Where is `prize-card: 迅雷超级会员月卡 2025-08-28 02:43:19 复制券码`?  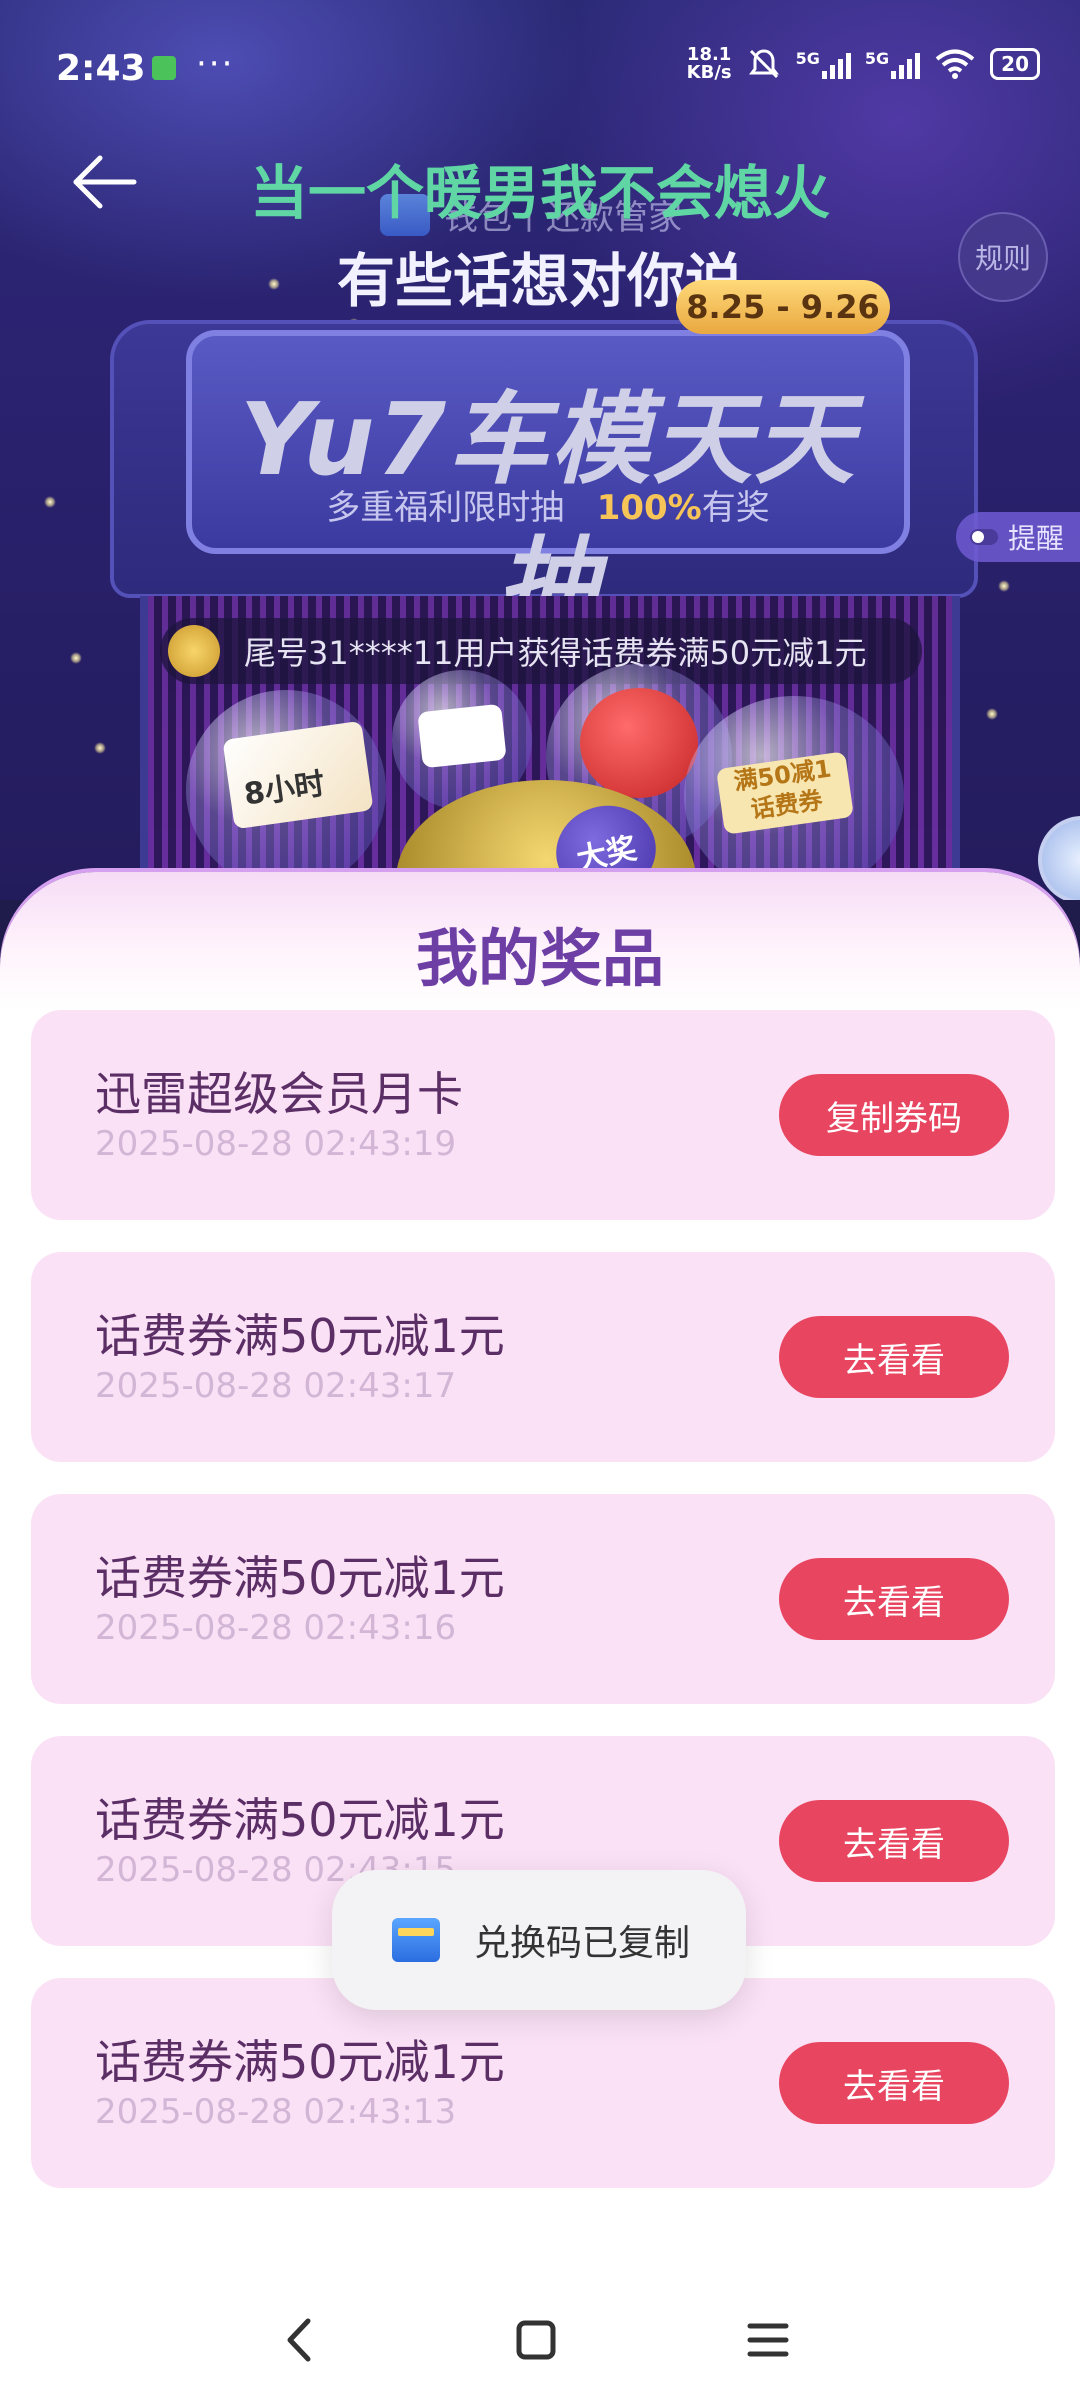
prize-card: 迅雷超级会员月卡 2025-08-28 02:43:19 复制券码 is located at coordinates (543, 1115).